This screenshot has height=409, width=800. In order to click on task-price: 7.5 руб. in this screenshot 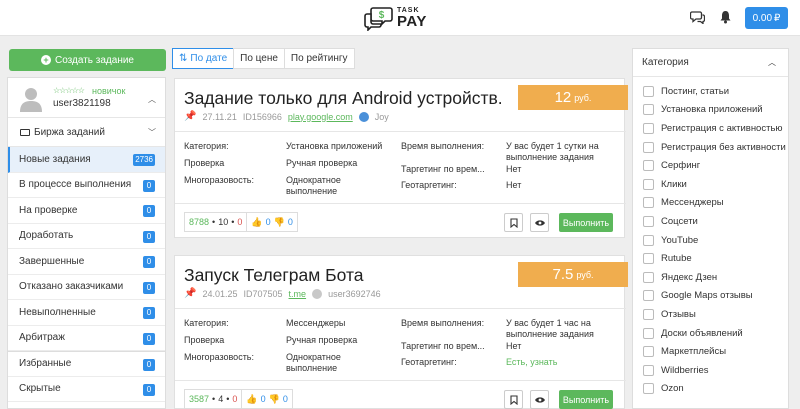, I will do `click(573, 274)`.